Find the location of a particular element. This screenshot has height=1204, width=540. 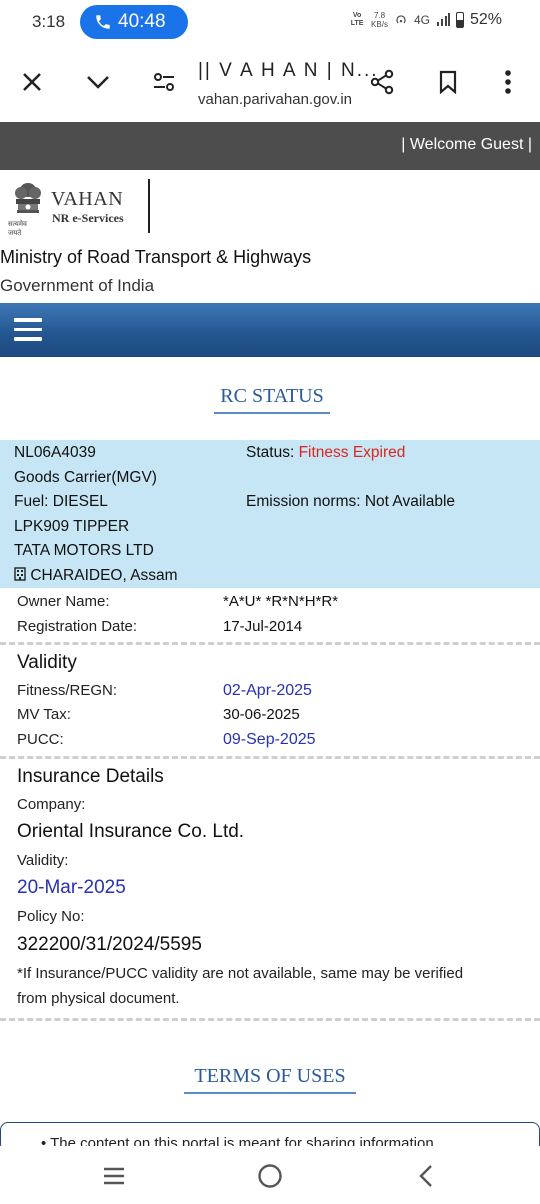

net-speed: 7.8 KB/s is located at coordinates (379, 20).